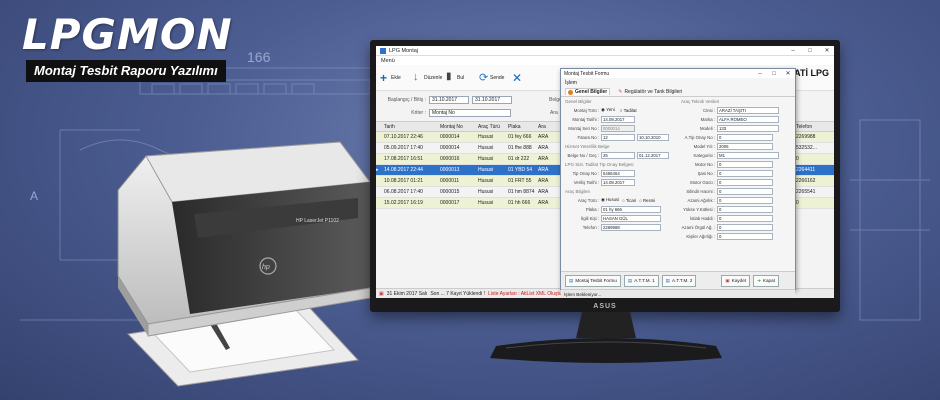 This screenshot has width=940, height=400. What do you see at coordinates (384, 77) in the screenshot?
I see `add-icon: +` at bounding box center [384, 77].